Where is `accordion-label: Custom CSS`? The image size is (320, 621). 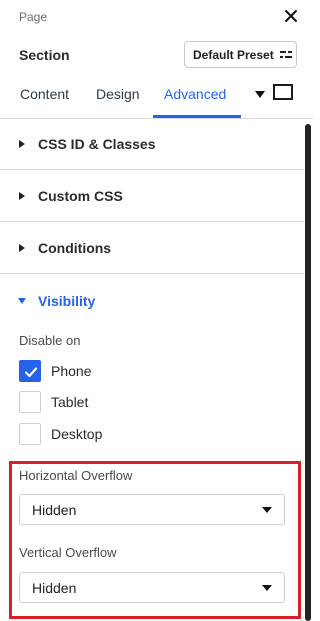 accordion-label: Custom CSS is located at coordinates (80, 195).